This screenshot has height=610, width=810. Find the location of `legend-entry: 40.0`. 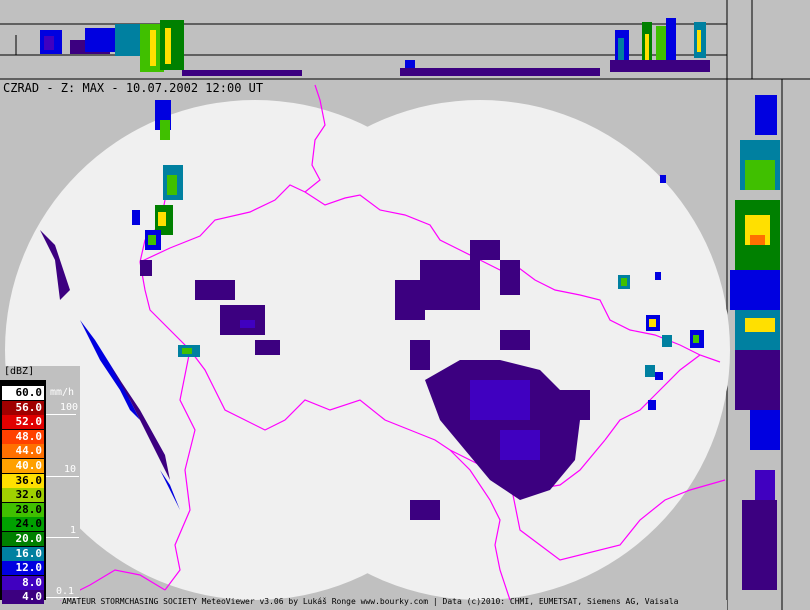

legend-entry: 40.0 is located at coordinates (23, 466).